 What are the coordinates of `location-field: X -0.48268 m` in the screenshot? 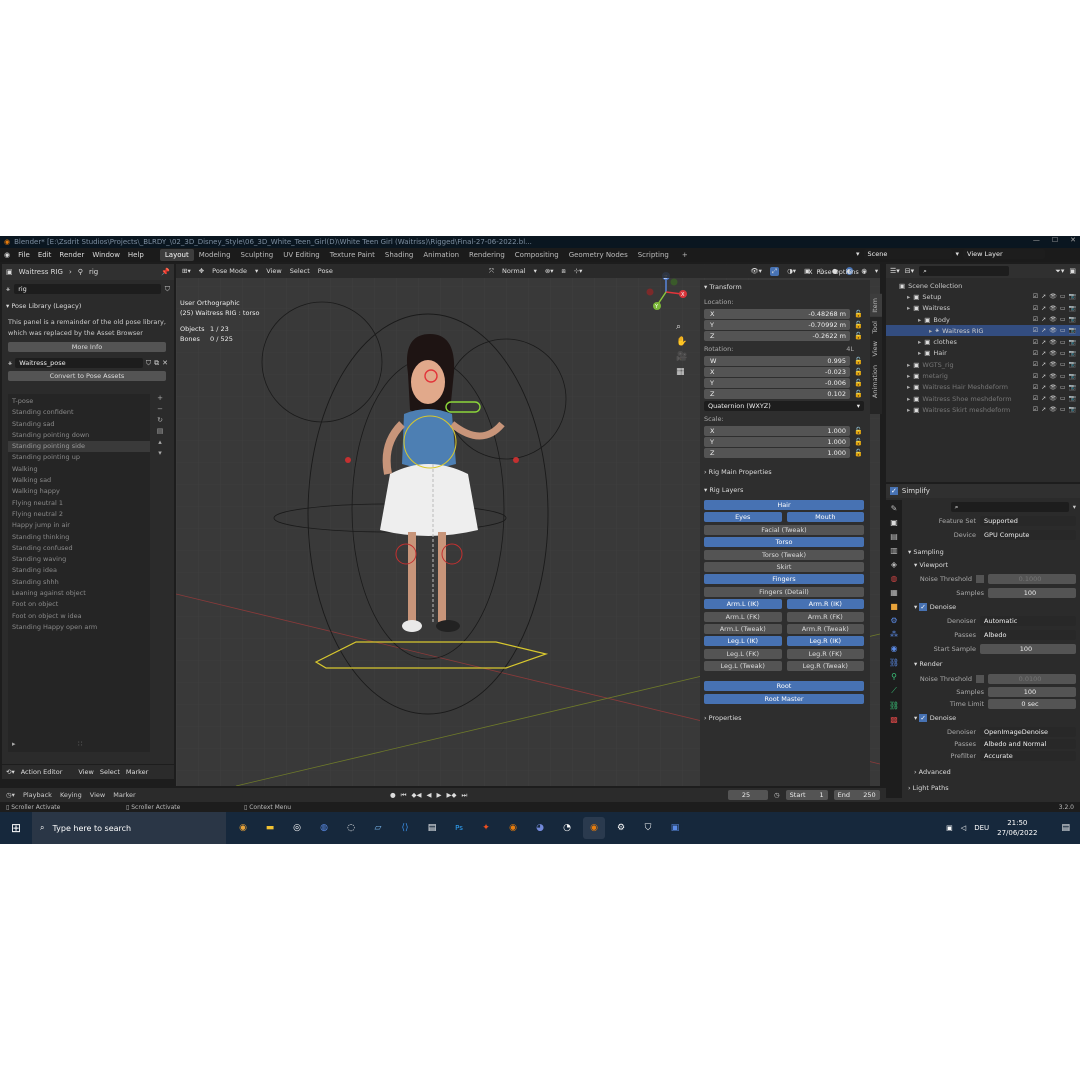 It's located at (777, 313).